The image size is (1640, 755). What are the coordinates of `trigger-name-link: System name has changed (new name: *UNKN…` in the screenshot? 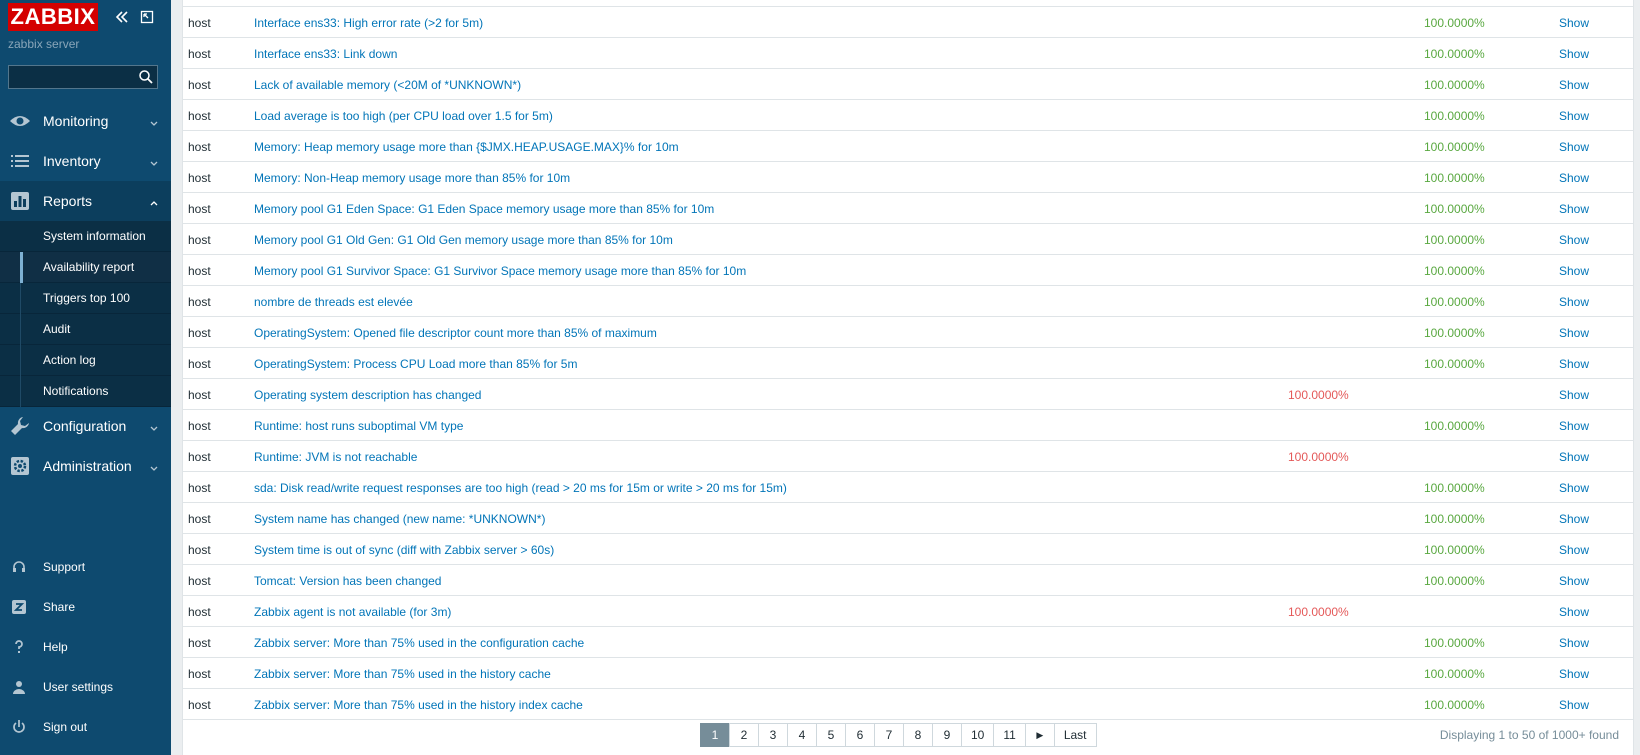 It's located at (399, 519).